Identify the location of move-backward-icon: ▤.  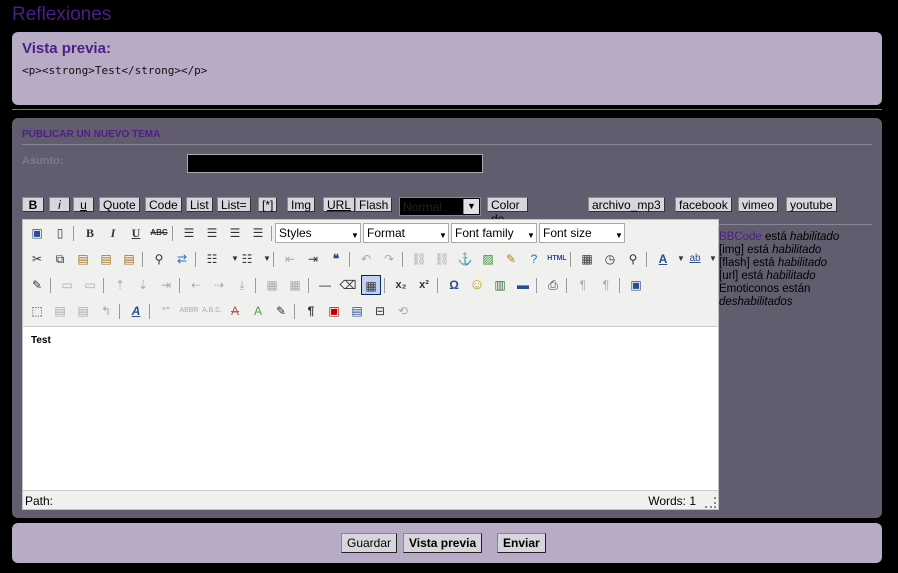
(83, 311).